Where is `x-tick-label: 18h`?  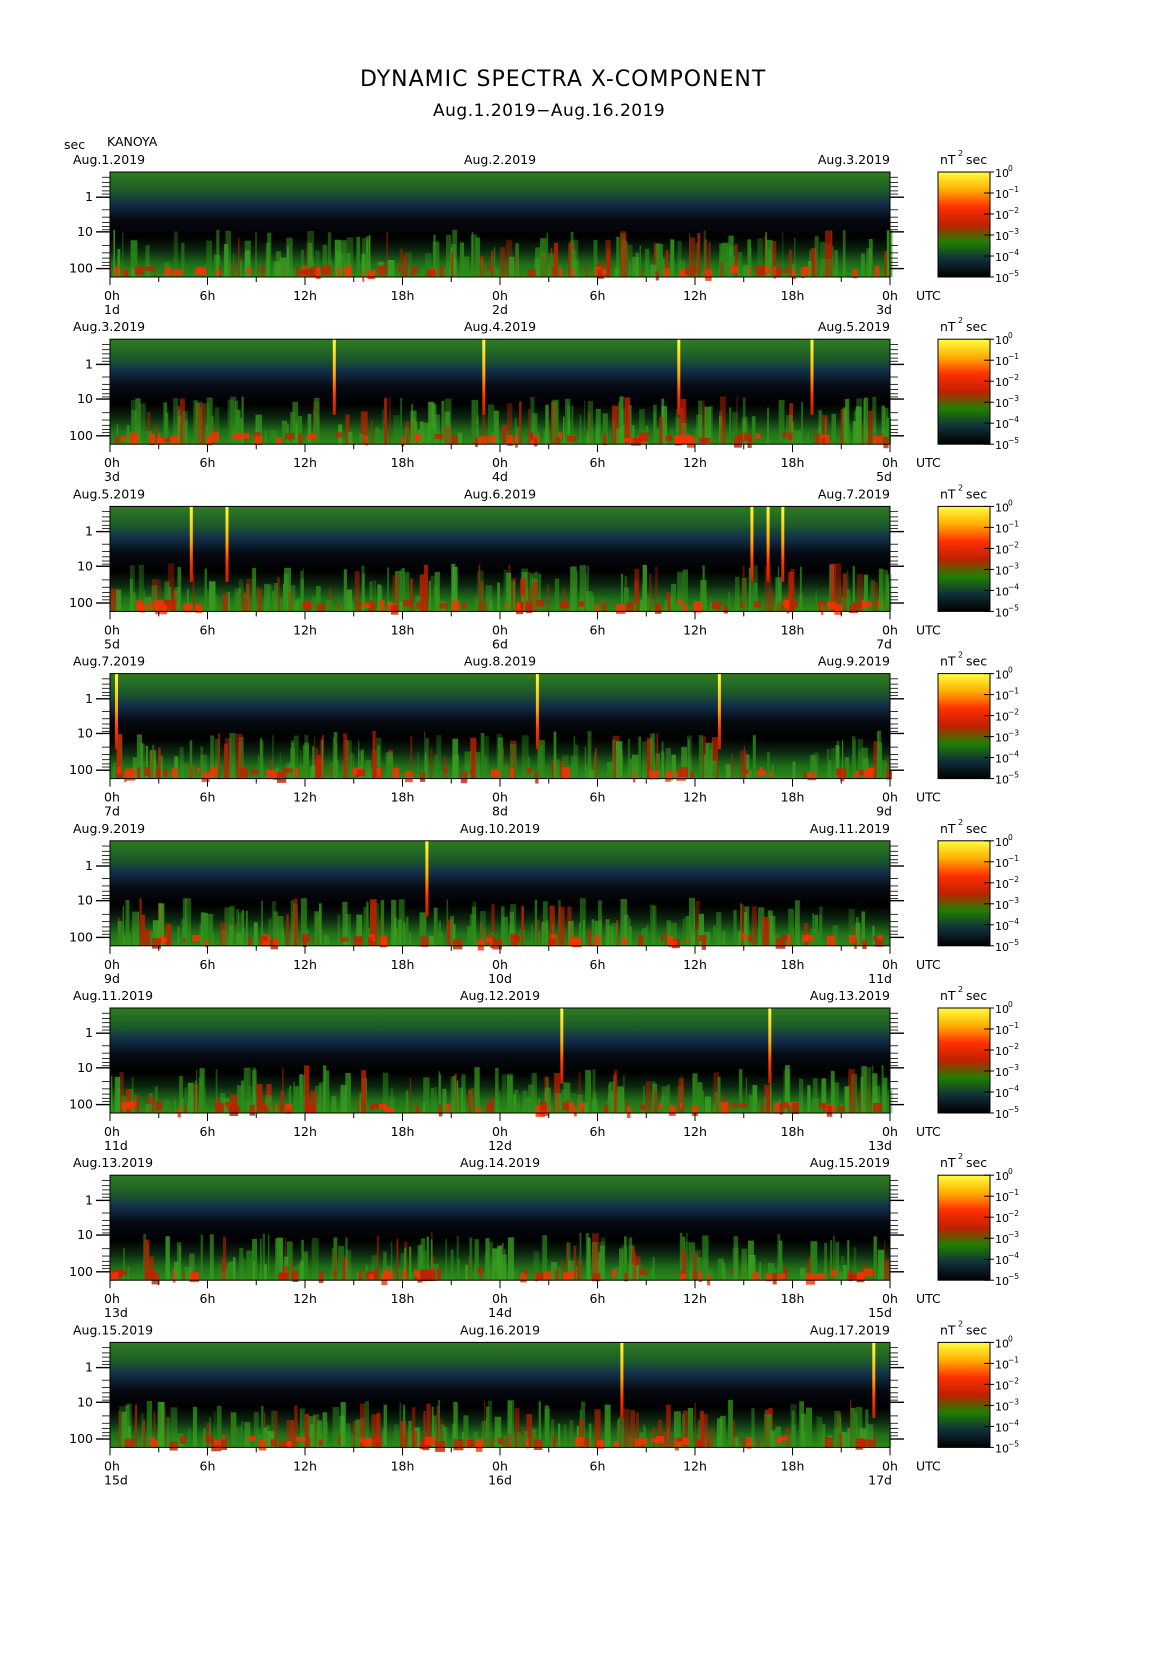
x-tick-label: 18h is located at coordinates (403, 1298).